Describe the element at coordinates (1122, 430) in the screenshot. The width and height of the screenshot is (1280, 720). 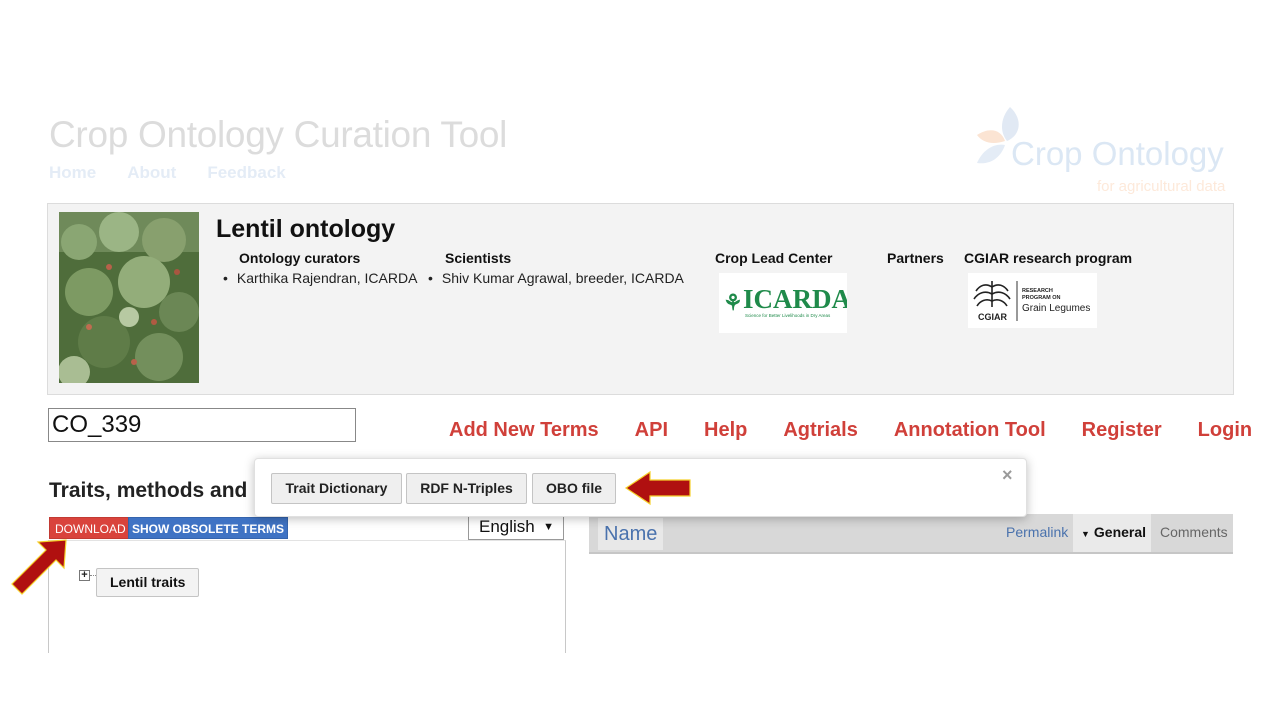
I see `register-link: Register` at that location.